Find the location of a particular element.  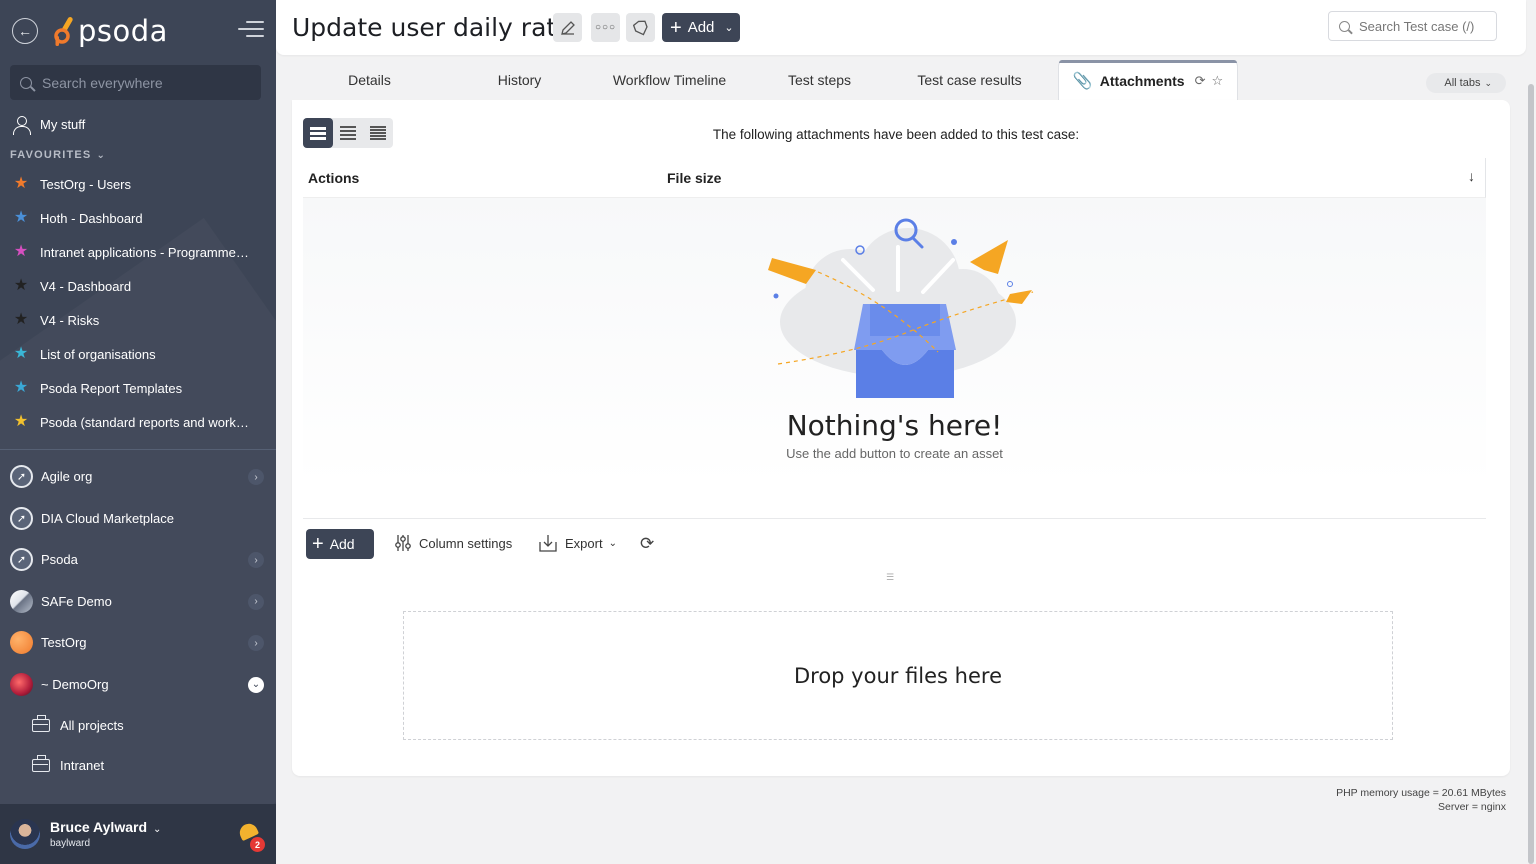

sidebar-header: ← psoda is located at coordinates (138, 31).